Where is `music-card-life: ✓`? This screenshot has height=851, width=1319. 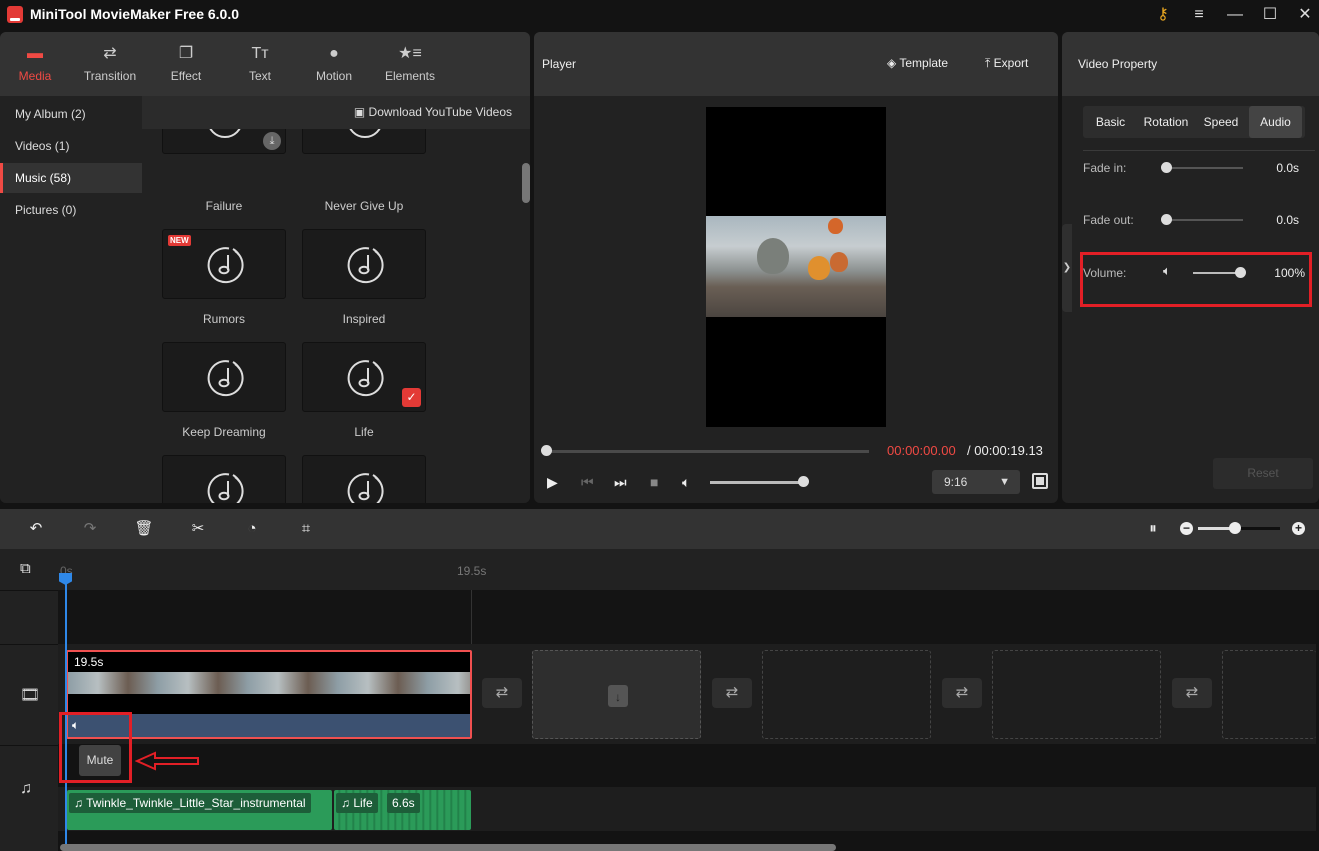
music-card-life: ✓ is located at coordinates (364, 377).